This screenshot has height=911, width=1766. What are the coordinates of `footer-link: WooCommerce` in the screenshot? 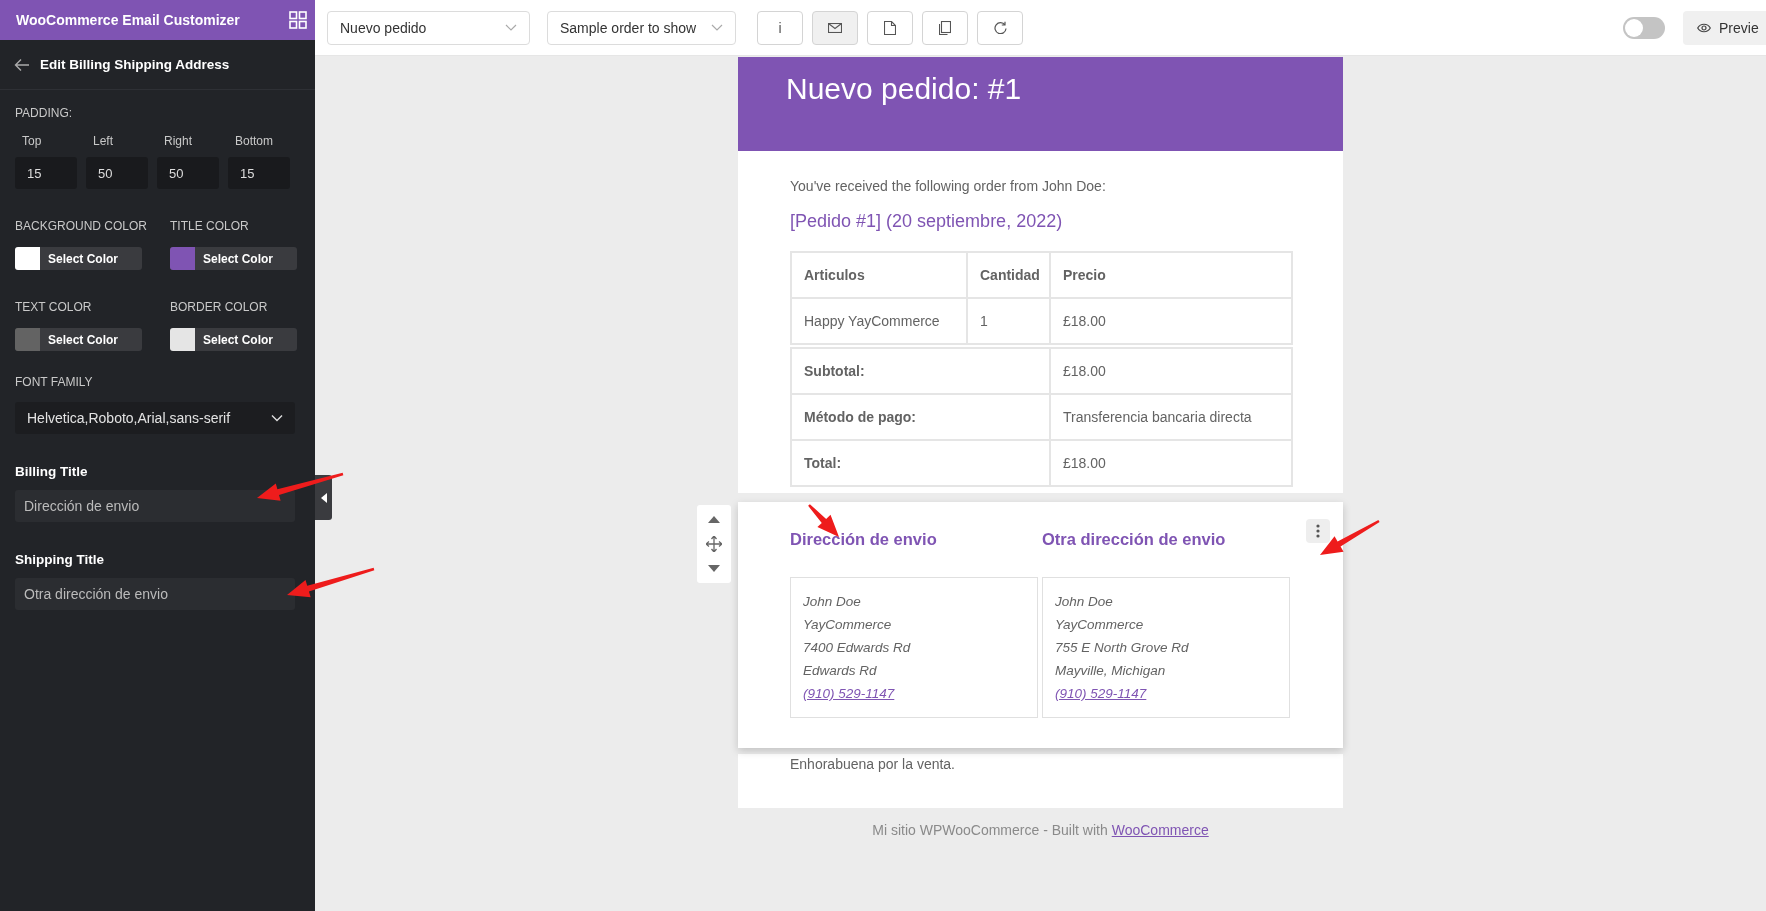 It's located at (1160, 830).